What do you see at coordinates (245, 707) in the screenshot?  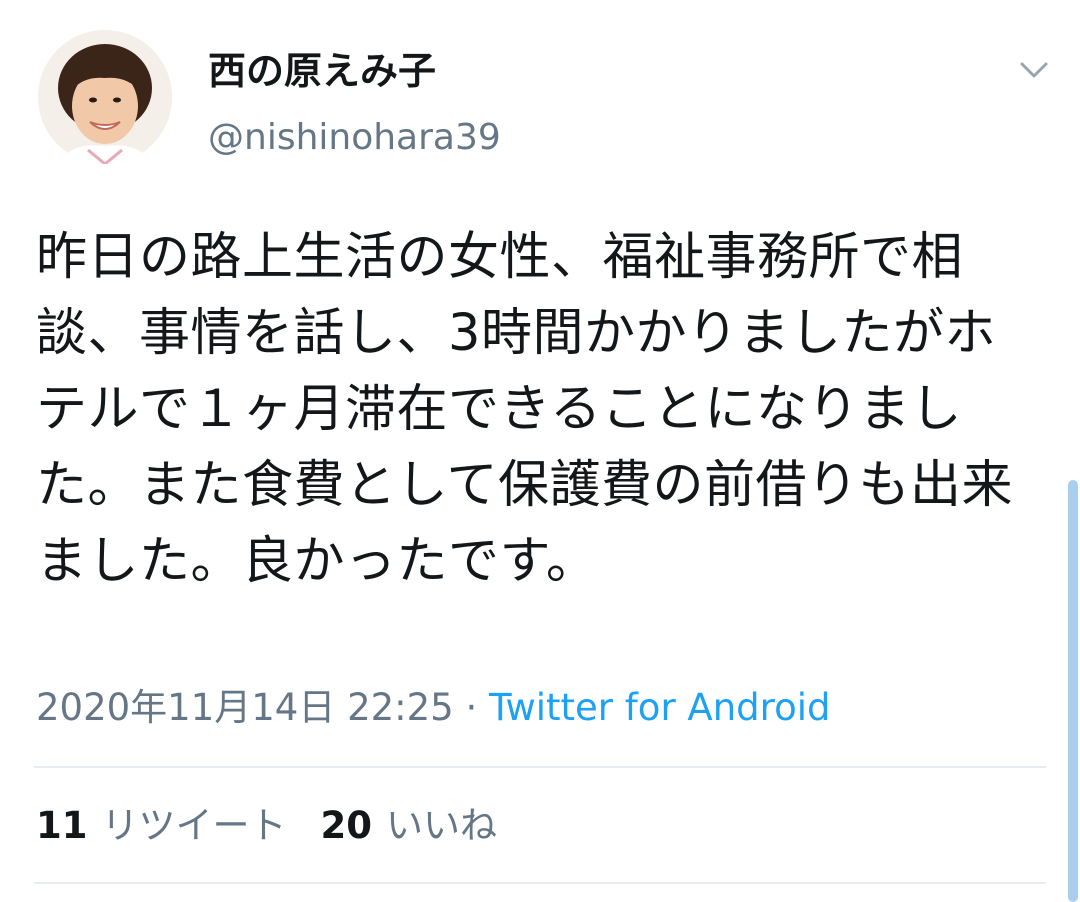 I see `tweet-timestamp: 2020年11月14日 22:25` at bounding box center [245, 707].